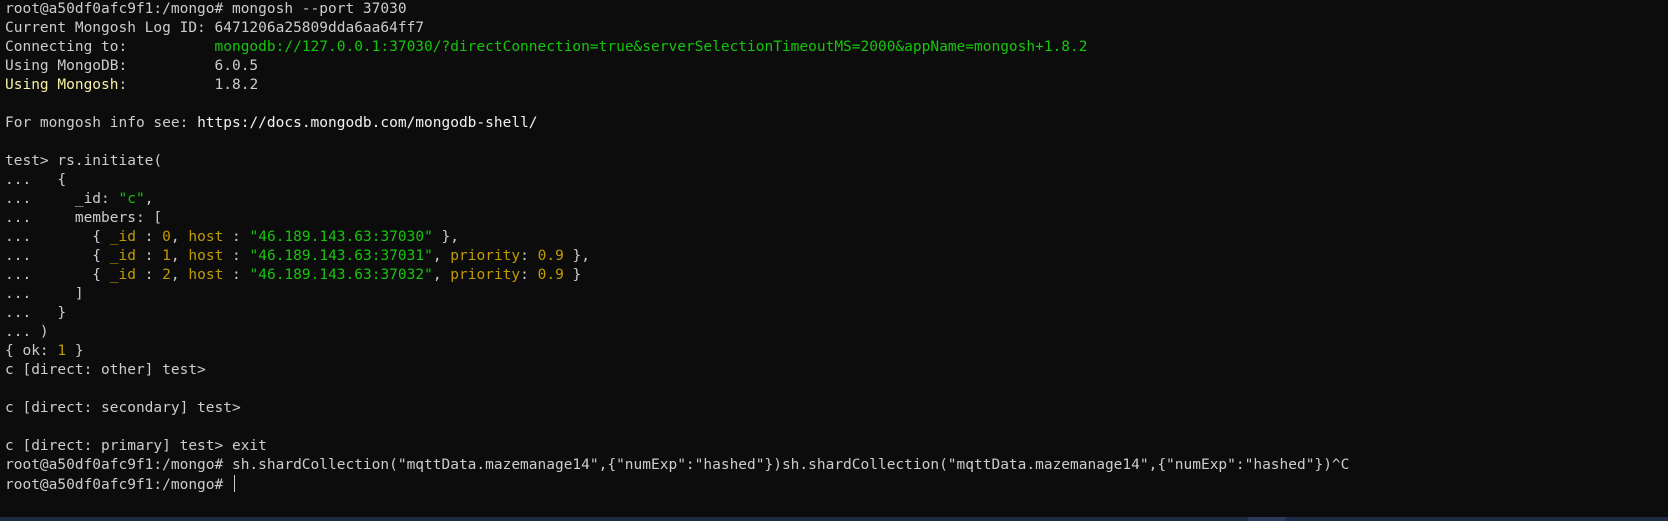  I want to click on terminal-text-segment: : 1.8.2, so click(188, 85).